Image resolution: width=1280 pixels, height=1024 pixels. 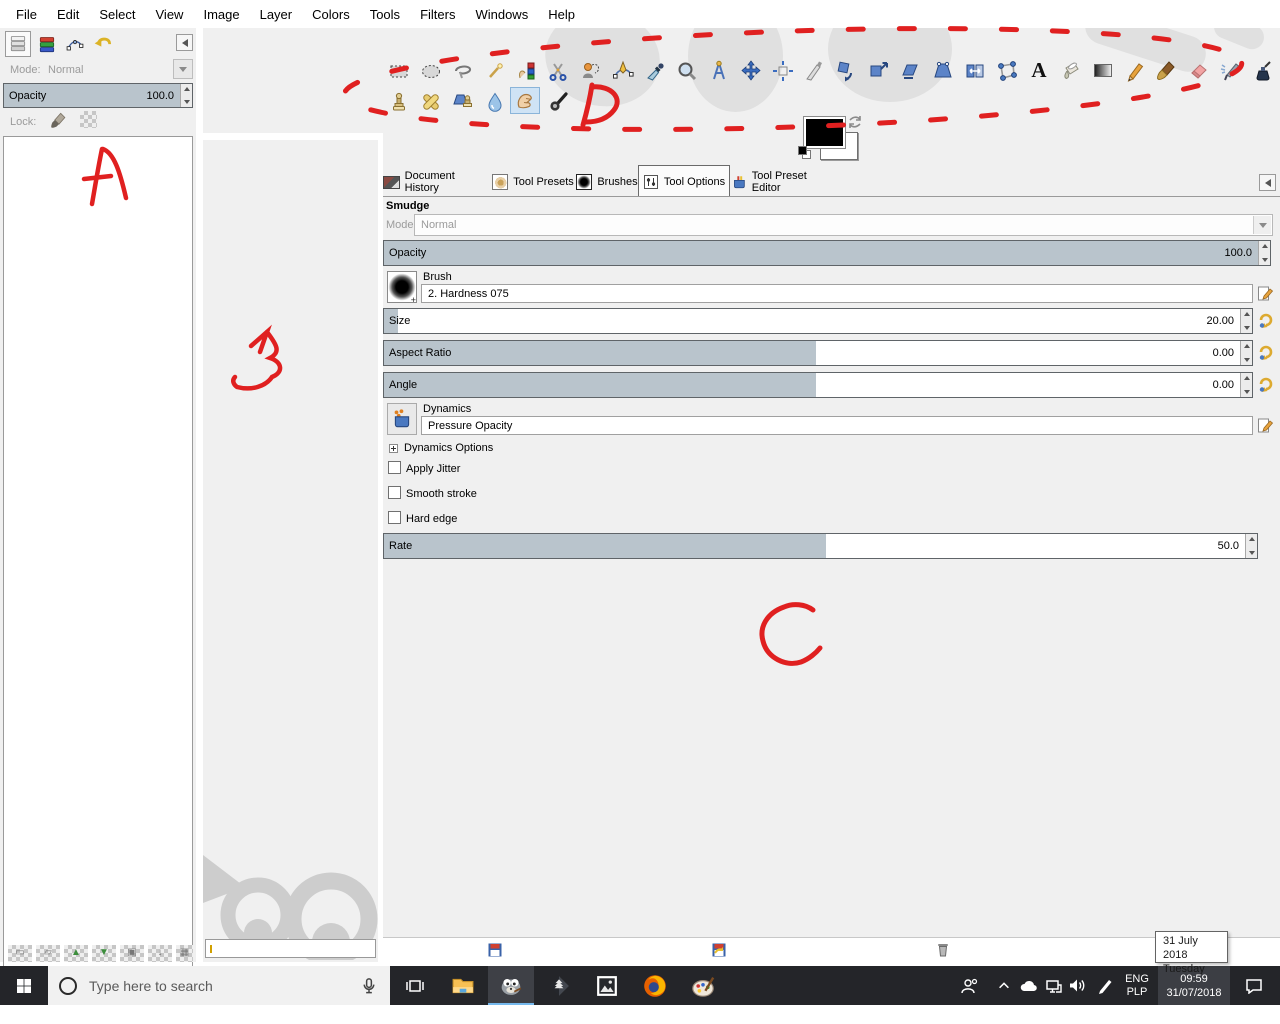 What do you see at coordinates (331, 14) in the screenshot?
I see `menu-colors: Colors` at bounding box center [331, 14].